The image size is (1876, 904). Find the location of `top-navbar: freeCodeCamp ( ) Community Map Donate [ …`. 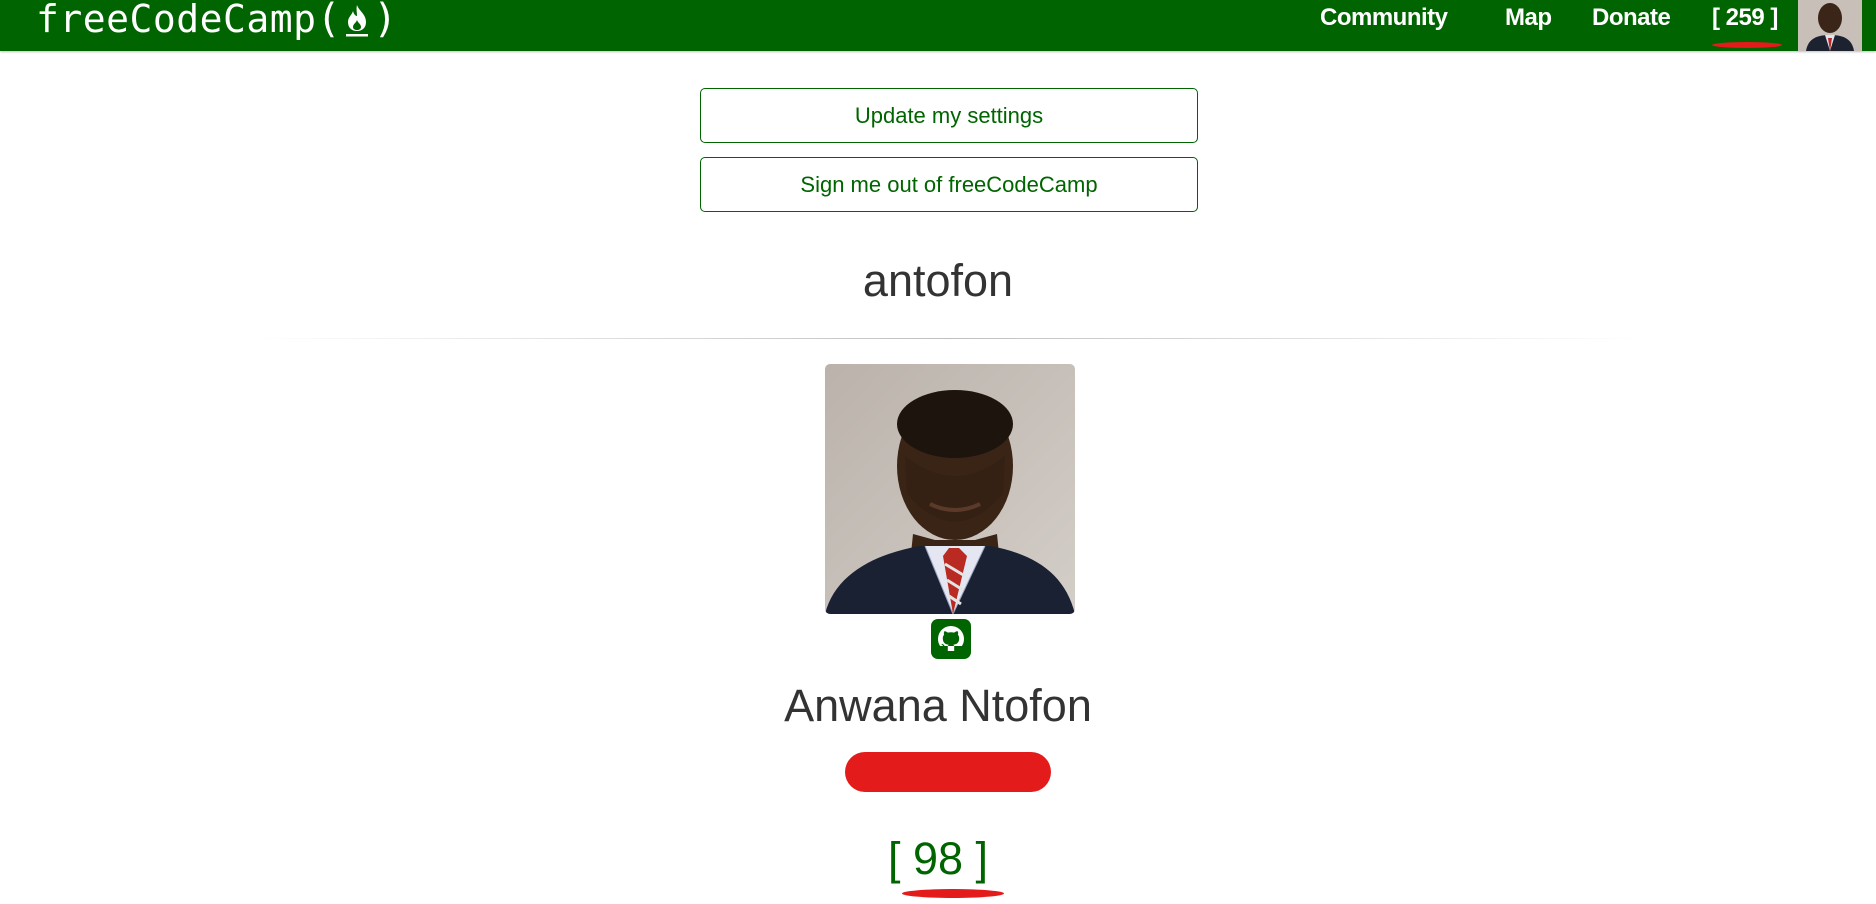

top-navbar: freeCodeCamp ( ) Community Map Donate [ … is located at coordinates (938, 25).